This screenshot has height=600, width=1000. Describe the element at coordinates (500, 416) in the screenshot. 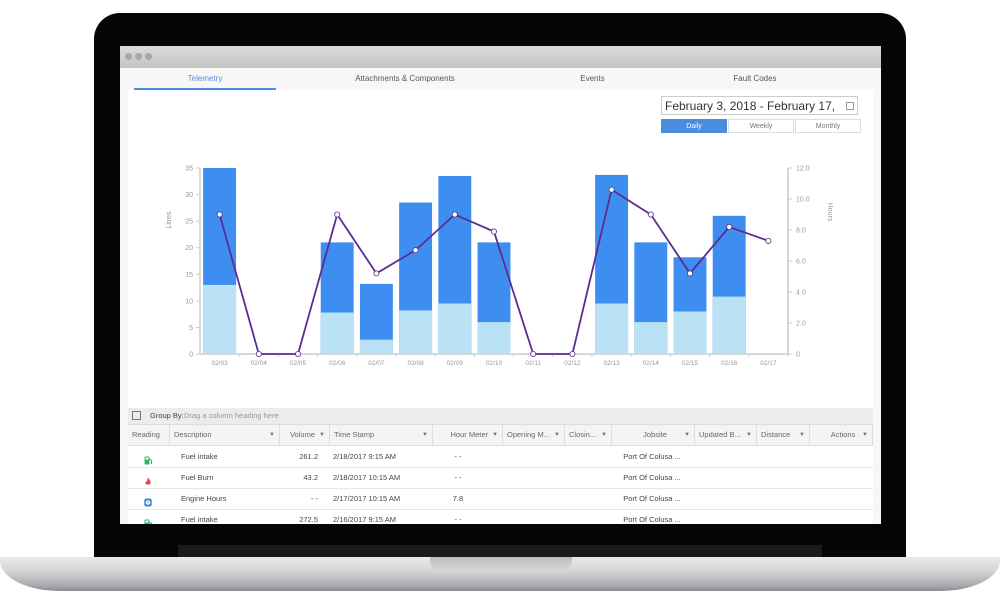

I see `group-by-bar: Group By: Drag a column heading here` at that location.